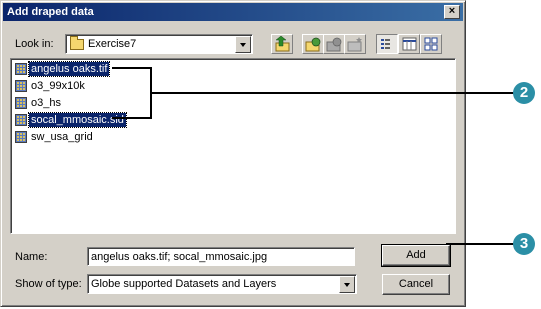 The image size is (541, 309). I want to click on list-view-button, so click(387, 44).